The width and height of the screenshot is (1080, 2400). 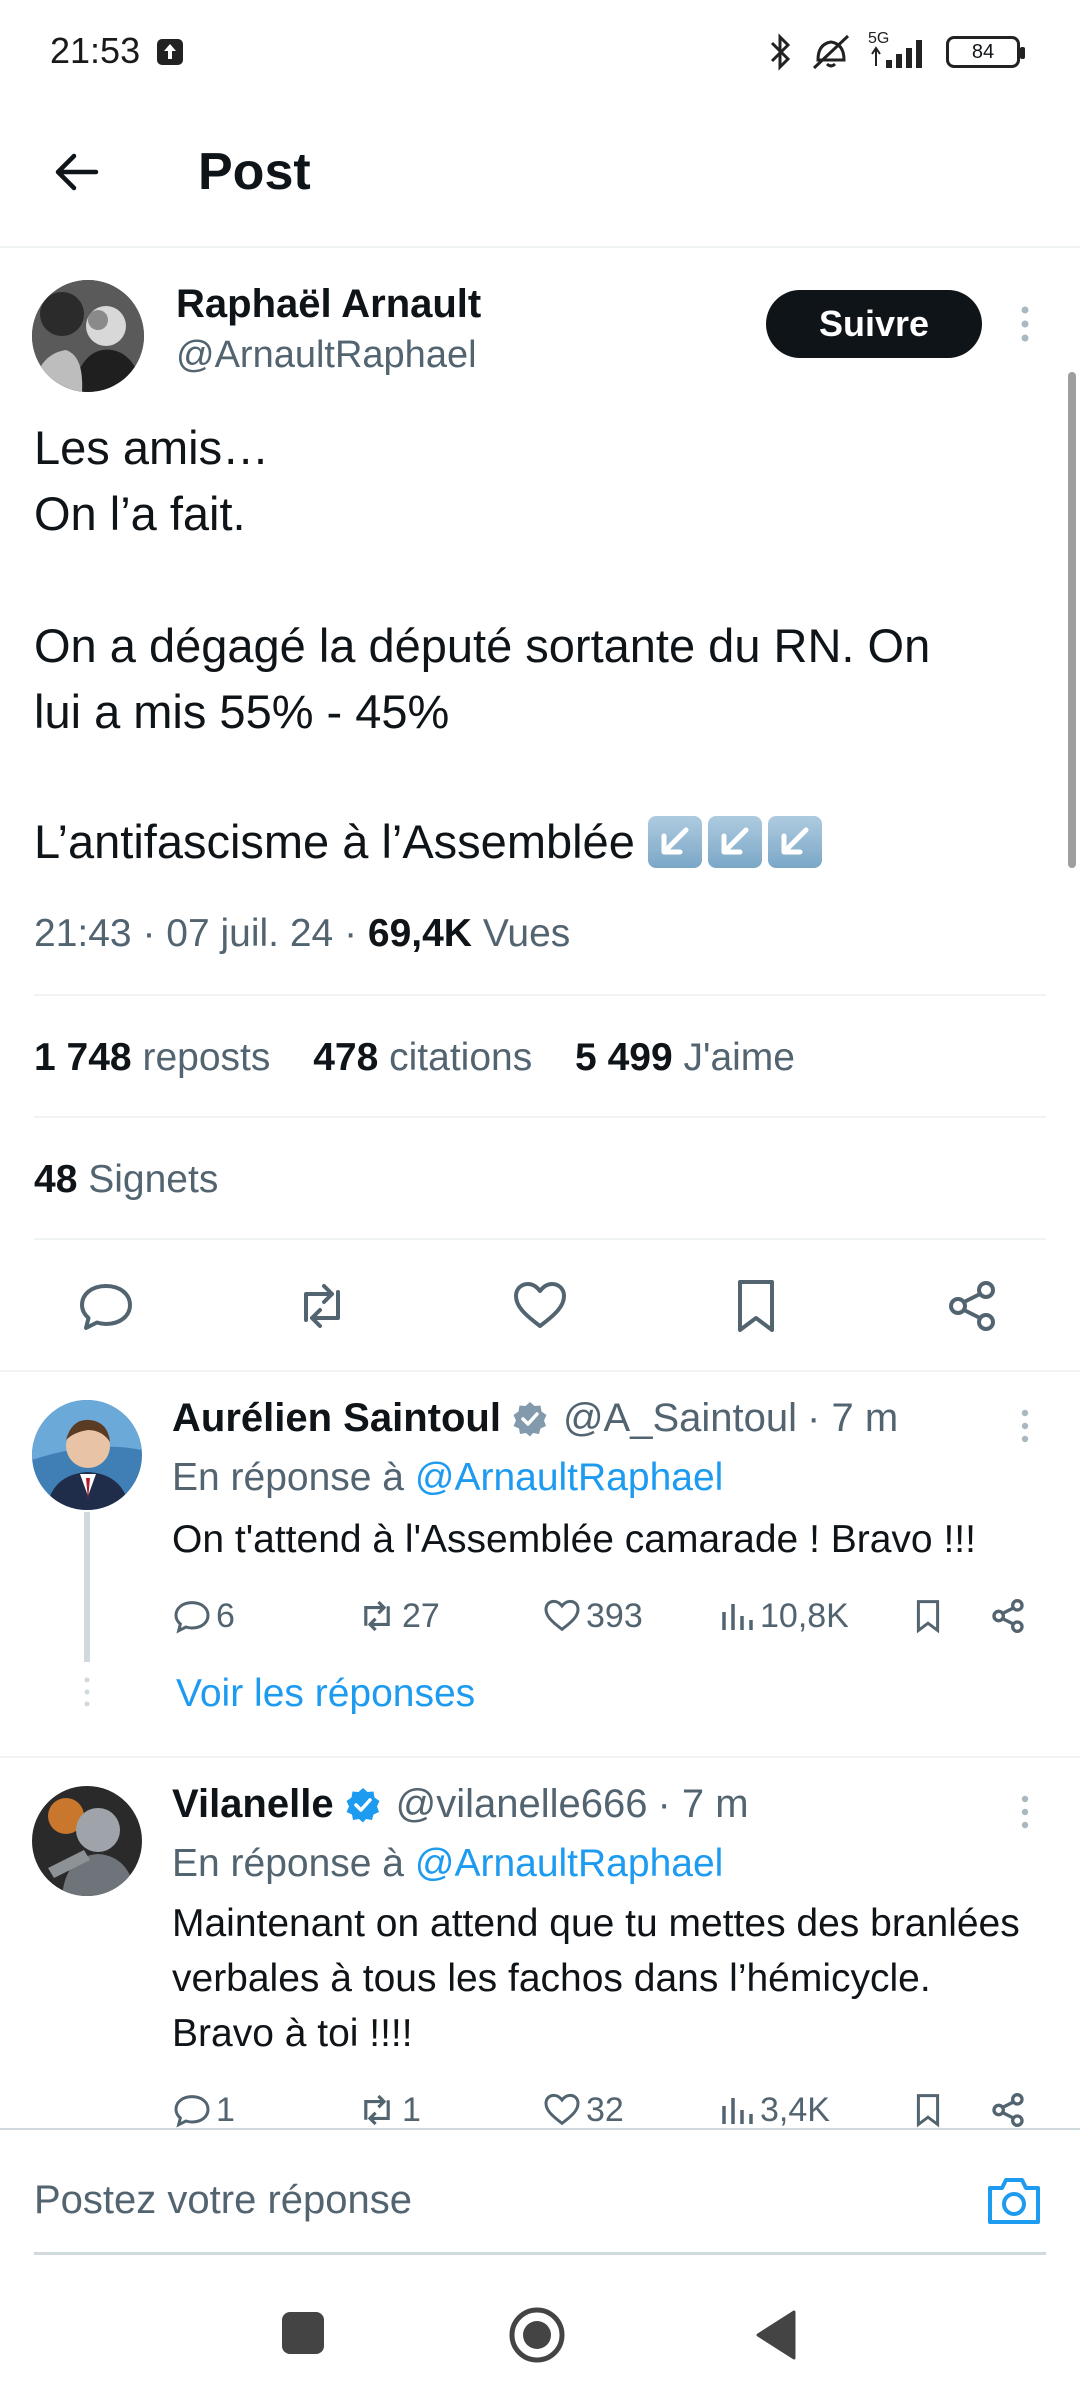 I want to click on verified-gray-icon, so click(x=530, y=1418).